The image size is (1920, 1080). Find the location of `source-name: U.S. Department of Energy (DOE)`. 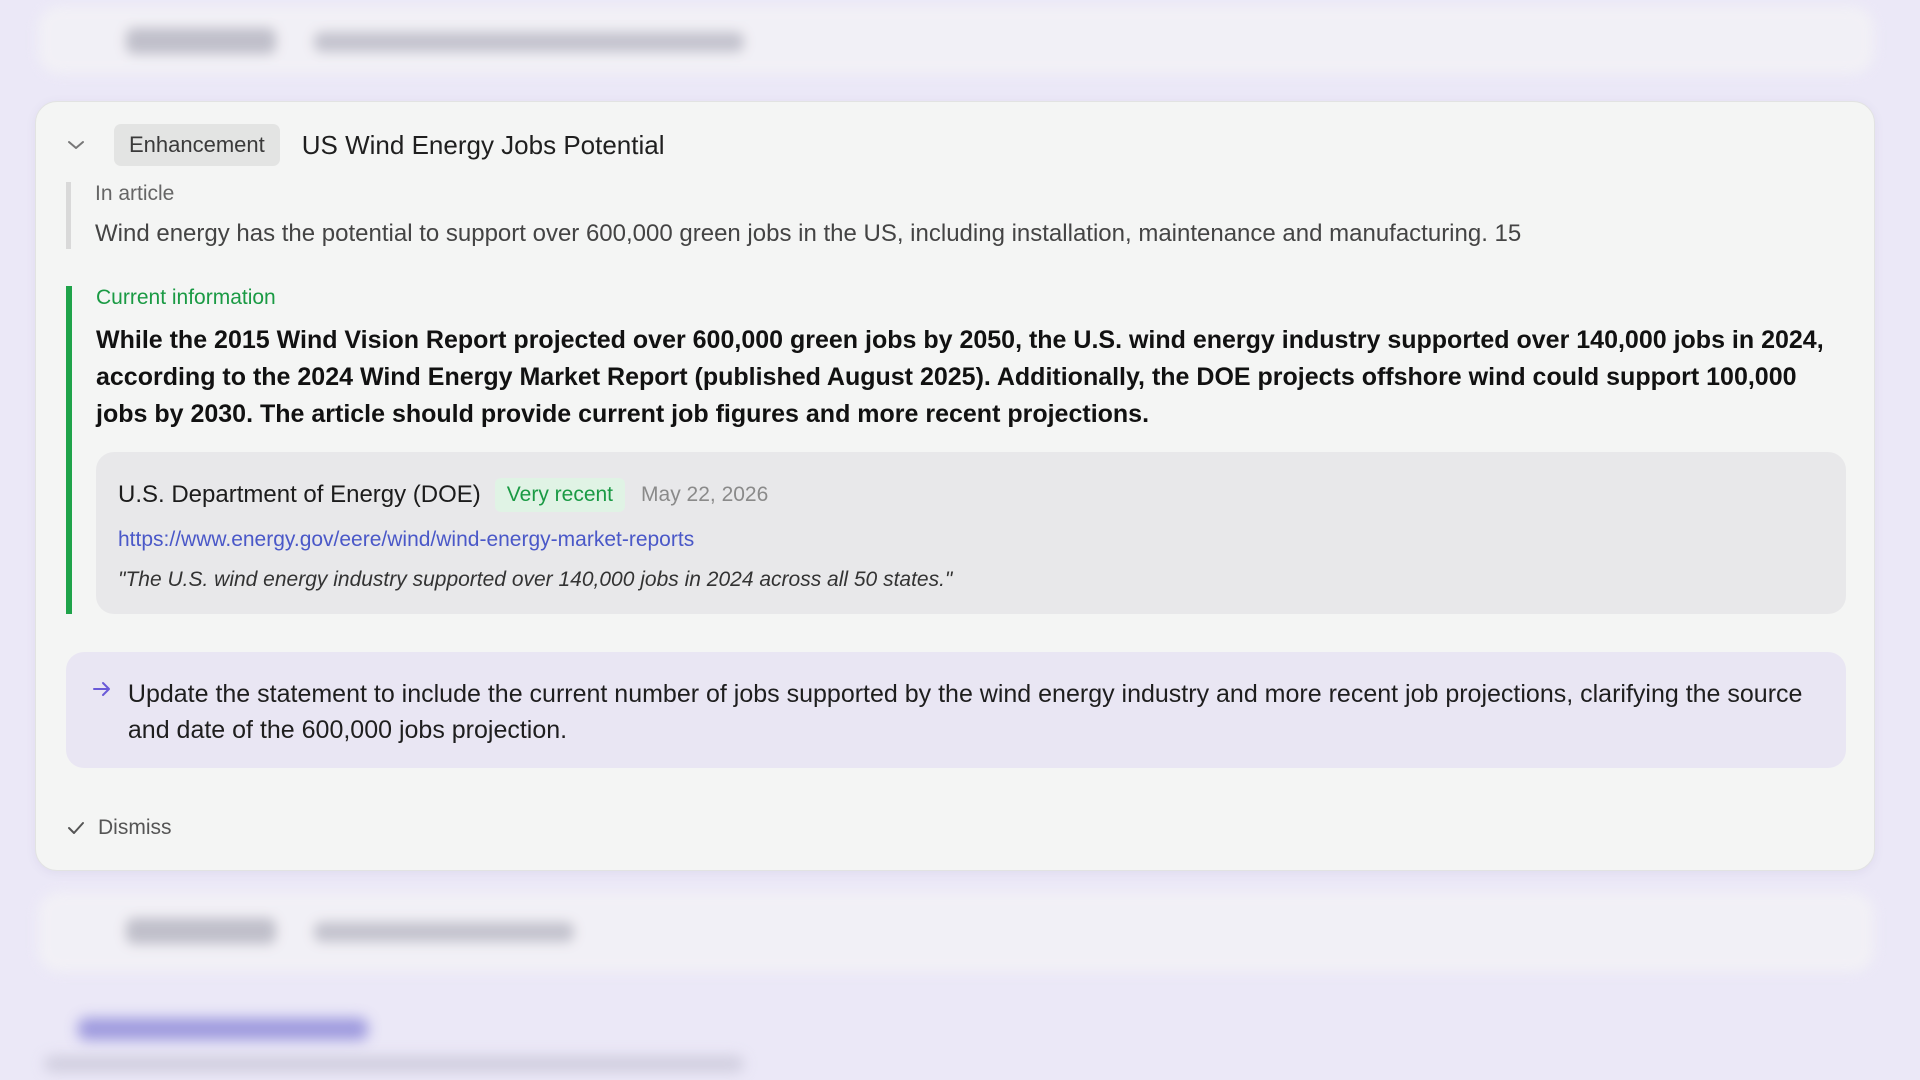

source-name: U.S. Department of Energy (DOE) is located at coordinates (299, 495).